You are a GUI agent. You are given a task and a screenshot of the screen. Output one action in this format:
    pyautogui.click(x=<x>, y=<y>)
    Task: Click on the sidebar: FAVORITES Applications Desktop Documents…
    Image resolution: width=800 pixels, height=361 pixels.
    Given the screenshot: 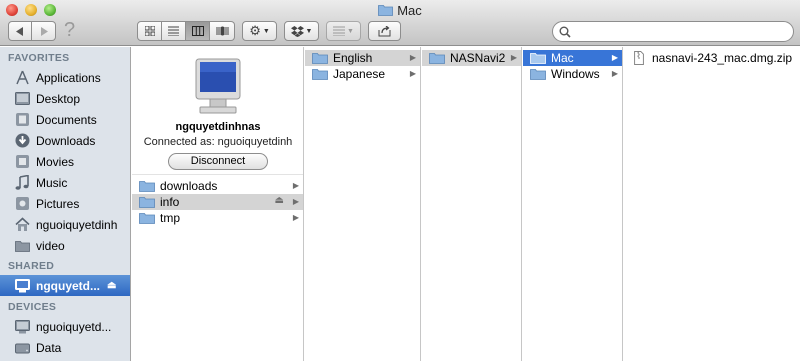 What is the action you would take?
    pyautogui.click(x=65, y=204)
    